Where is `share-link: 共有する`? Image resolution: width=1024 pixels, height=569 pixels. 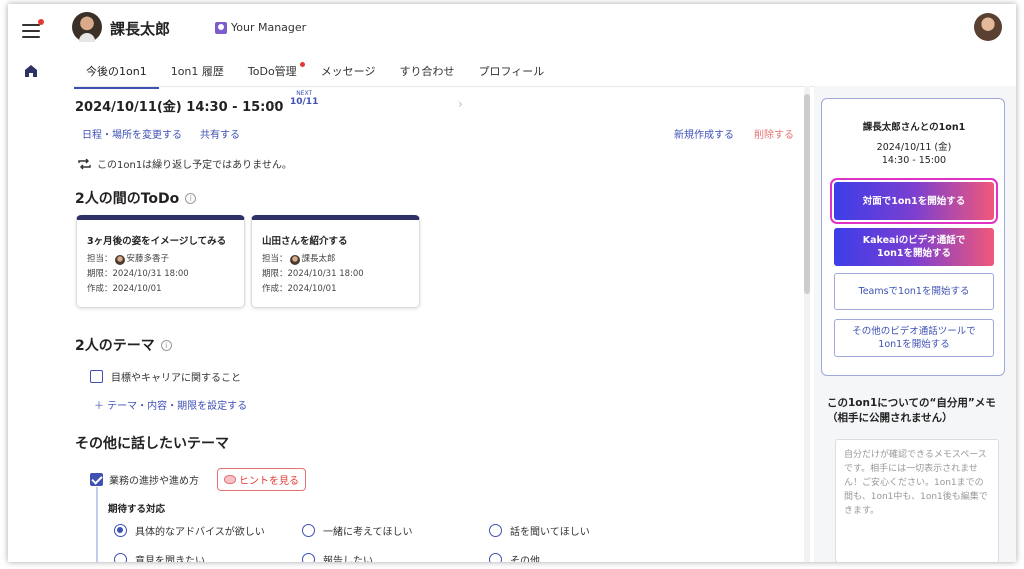
share-link: 共有する is located at coordinates (220, 133).